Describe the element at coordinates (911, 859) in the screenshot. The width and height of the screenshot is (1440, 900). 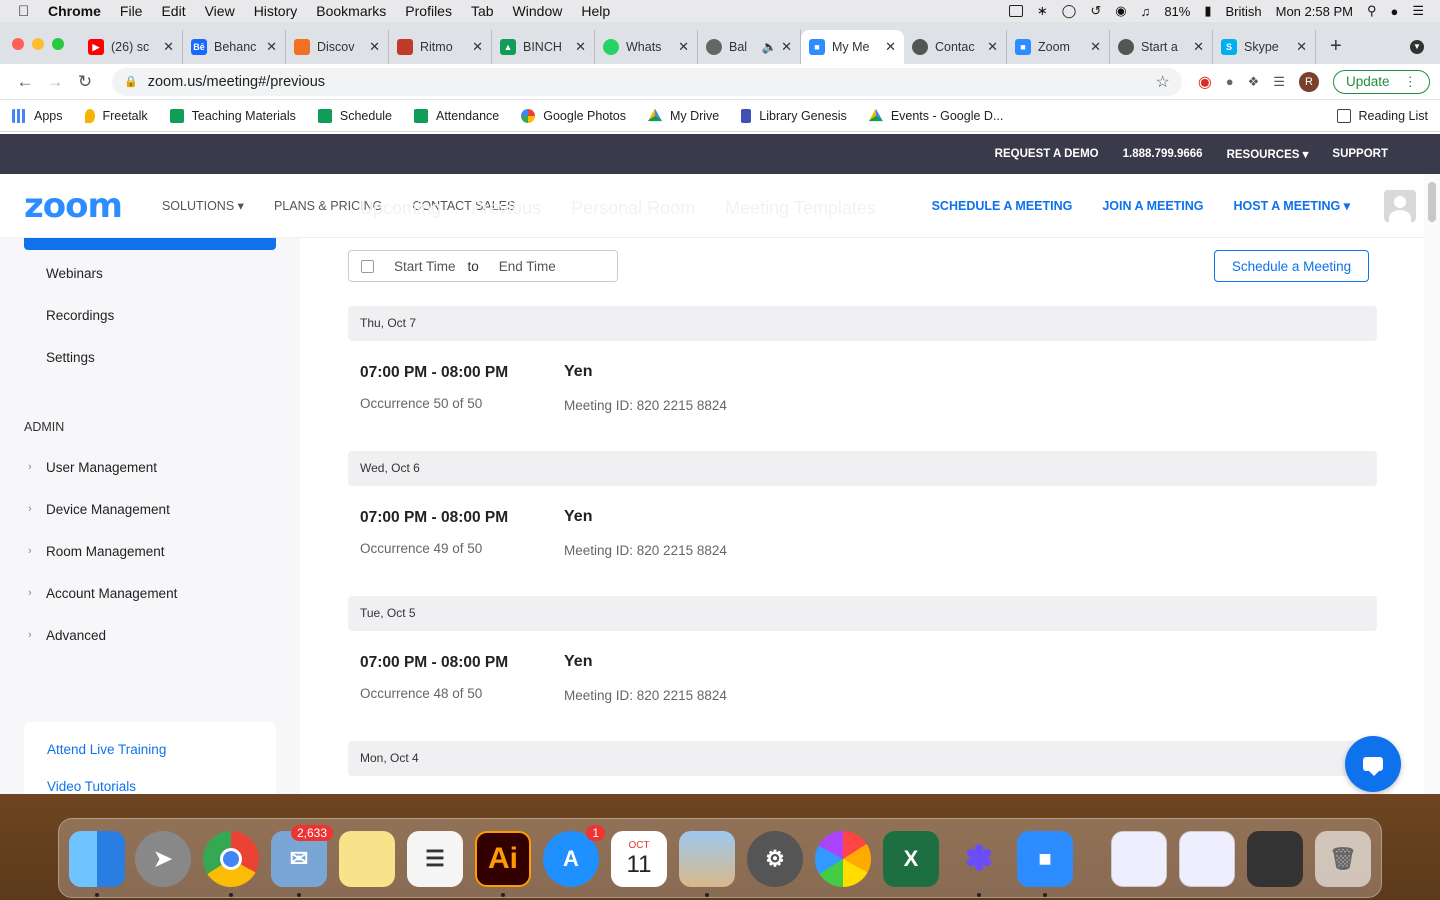
I see `excel-icon: X` at that location.